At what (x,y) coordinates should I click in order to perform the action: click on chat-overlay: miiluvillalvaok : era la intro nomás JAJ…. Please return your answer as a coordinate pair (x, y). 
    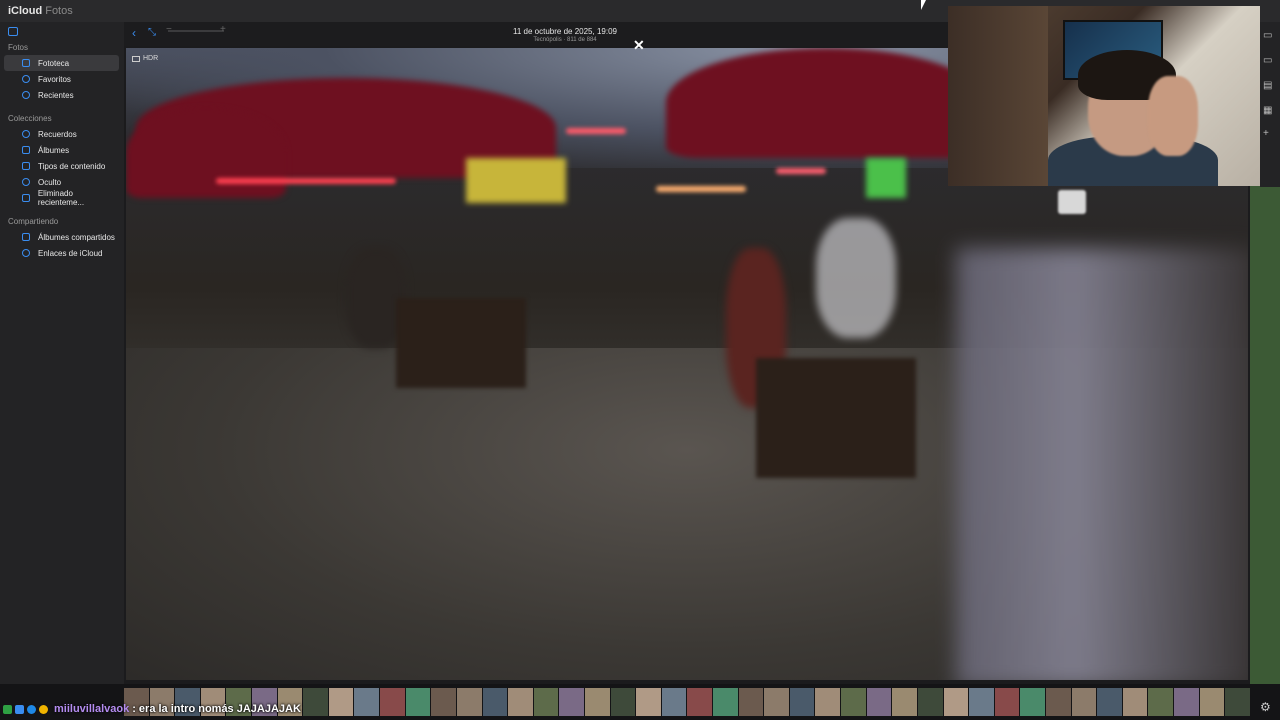
    Looking at the image, I should click on (150, 709).